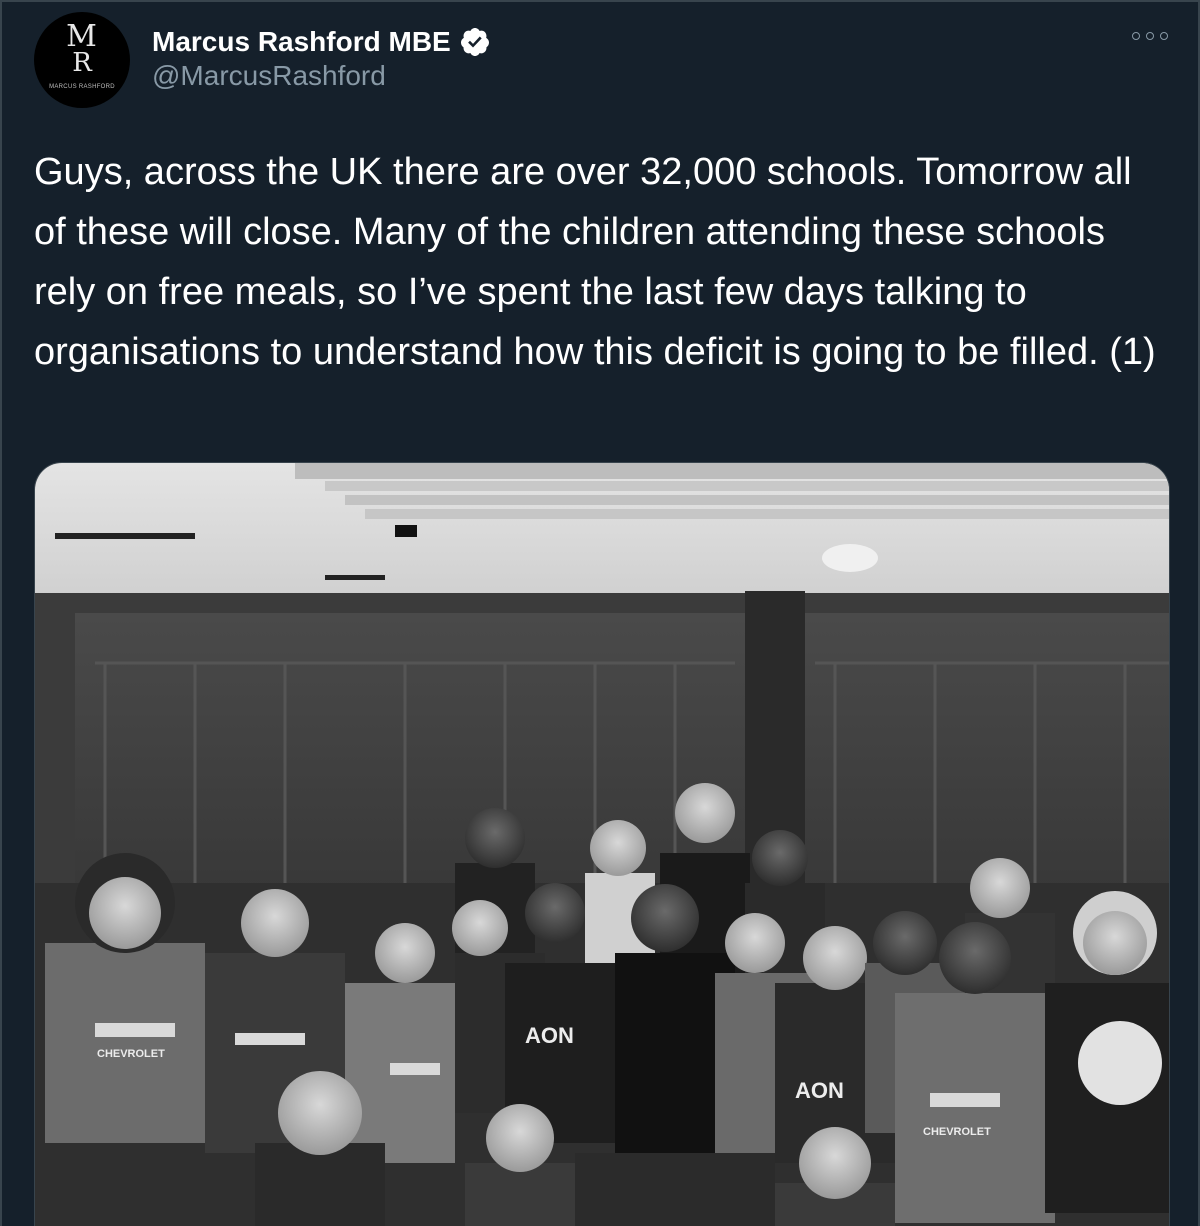  I want to click on shirt-sponsor-alt-text-2: AON, so click(819, 1090).